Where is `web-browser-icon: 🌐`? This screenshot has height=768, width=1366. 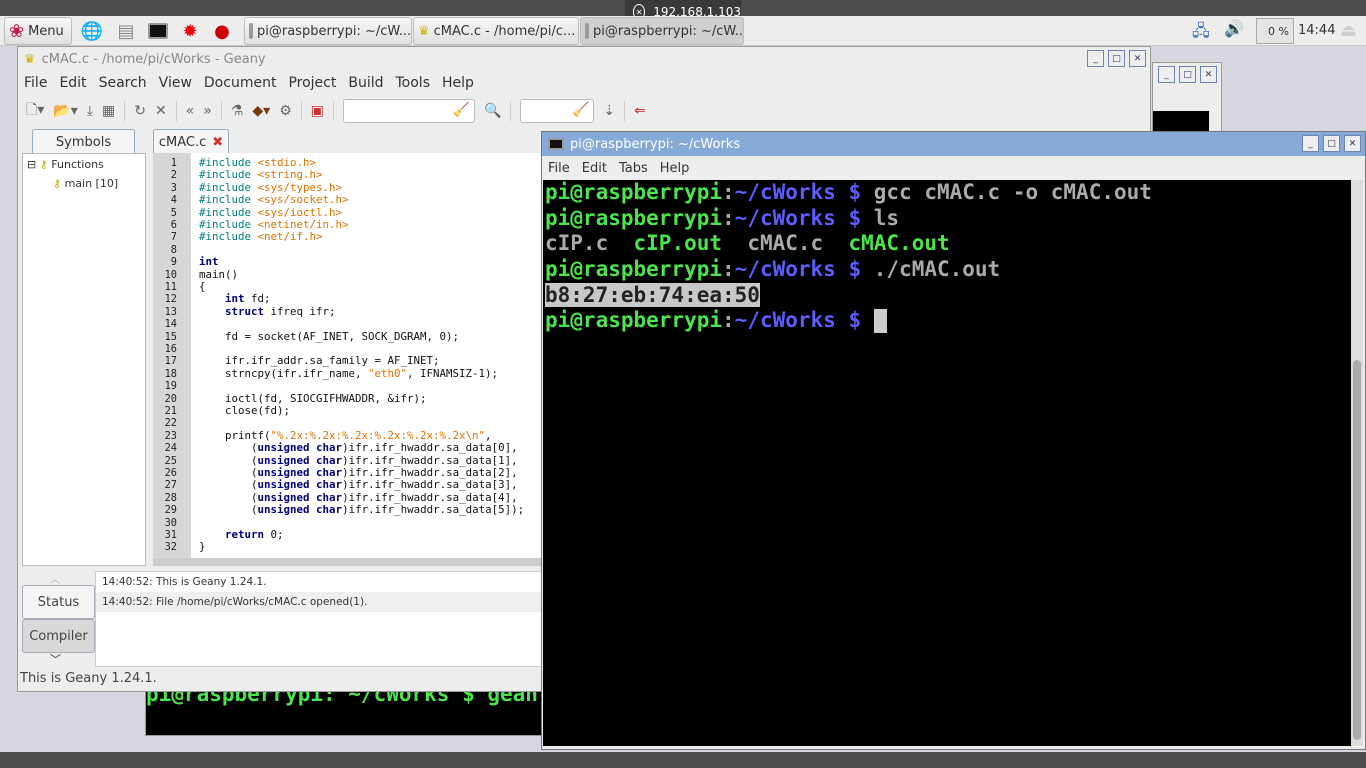
web-browser-icon: 🌐 is located at coordinates (92, 31).